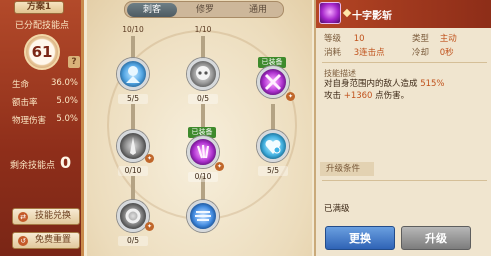 This screenshot has width=491, height=256. I want to click on swap-button: 更换, so click(360, 238).